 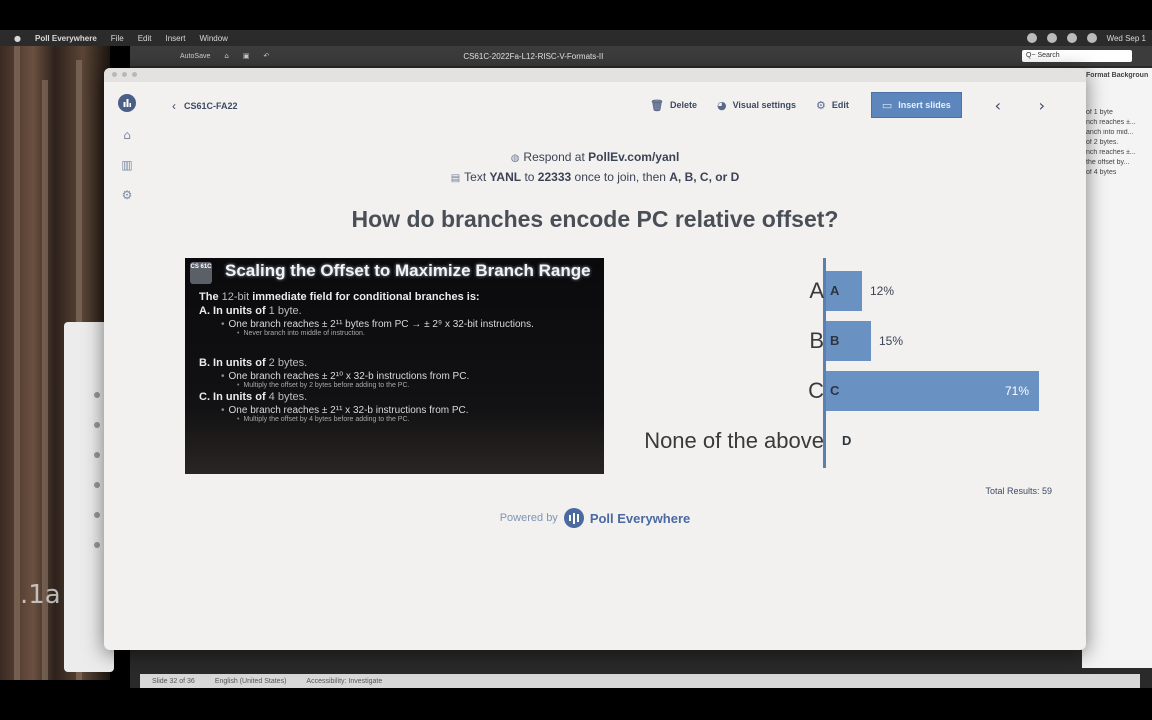 What do you see at coordinates (721, 105) in the screenshot?
I see `palette-icon: ◕` at bounding box center [721, 105].